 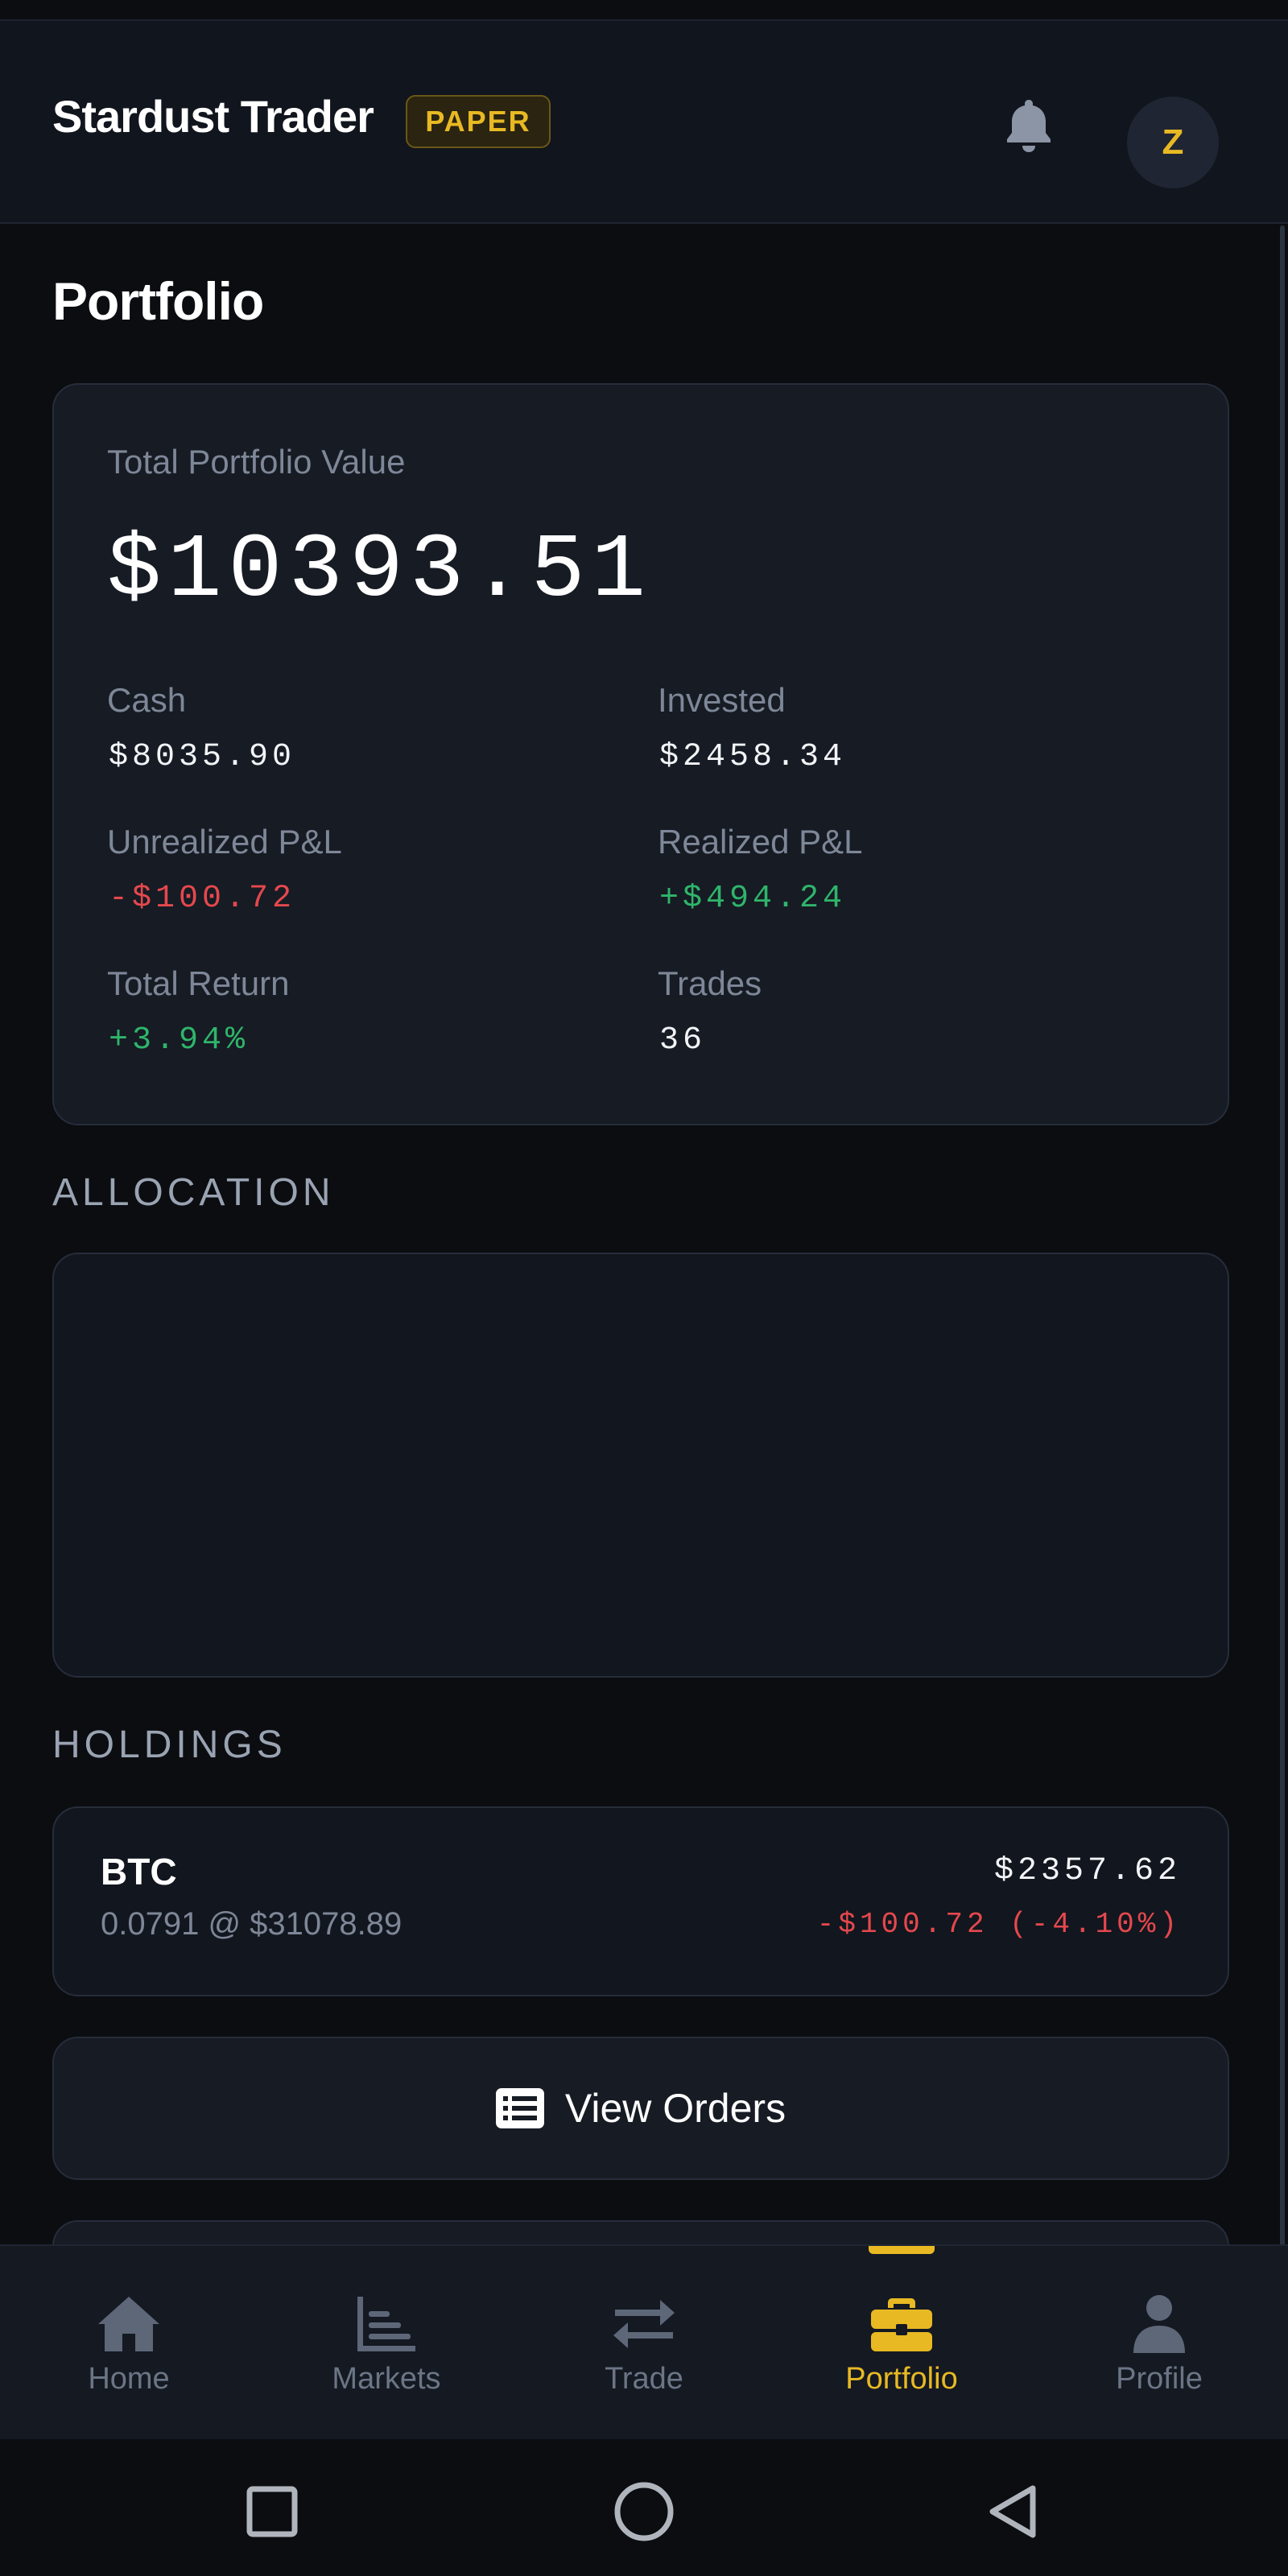 What do you see at coordinates (252, 1924) in the screenshot?
I see `holding-quantity-price: 0.0791 @ $31078.89` at bounding box center [252, 1924].